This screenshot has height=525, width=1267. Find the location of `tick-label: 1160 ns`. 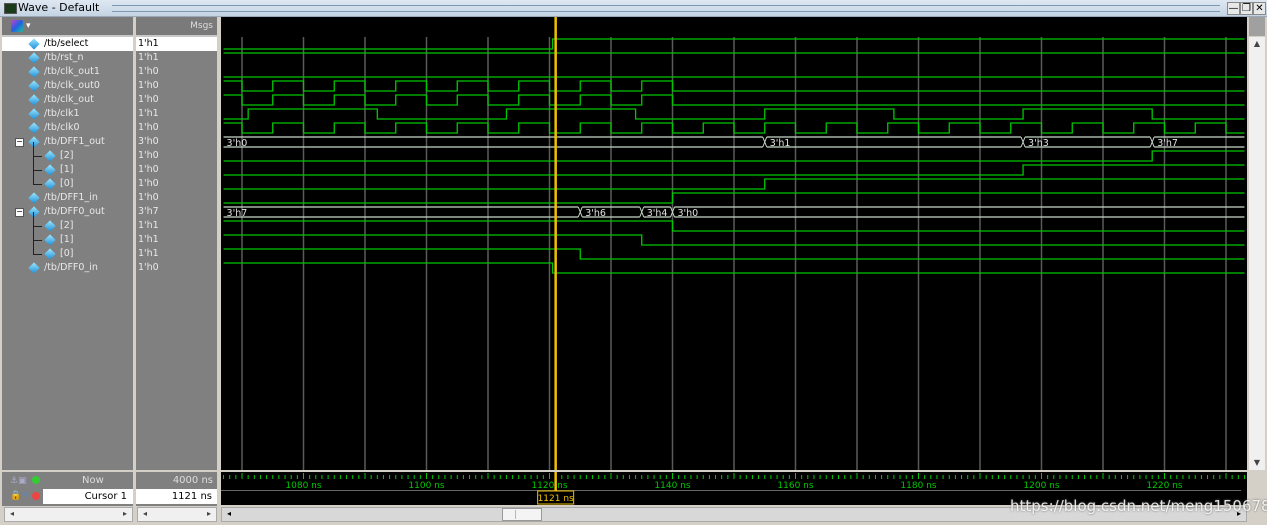

tick-label: 1160 ns is located at coordinates (795, 486).